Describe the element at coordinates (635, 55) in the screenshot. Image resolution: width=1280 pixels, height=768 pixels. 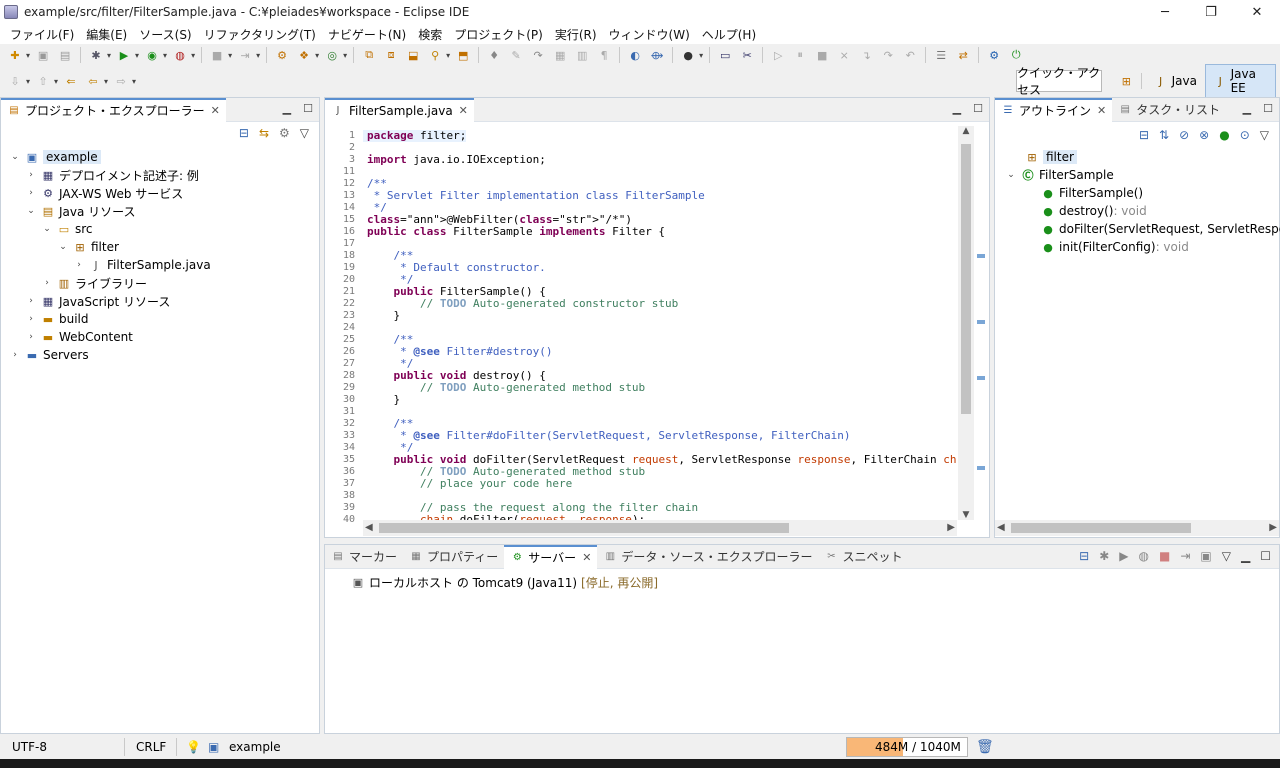
I see `browser-icon: ◐` at that location.